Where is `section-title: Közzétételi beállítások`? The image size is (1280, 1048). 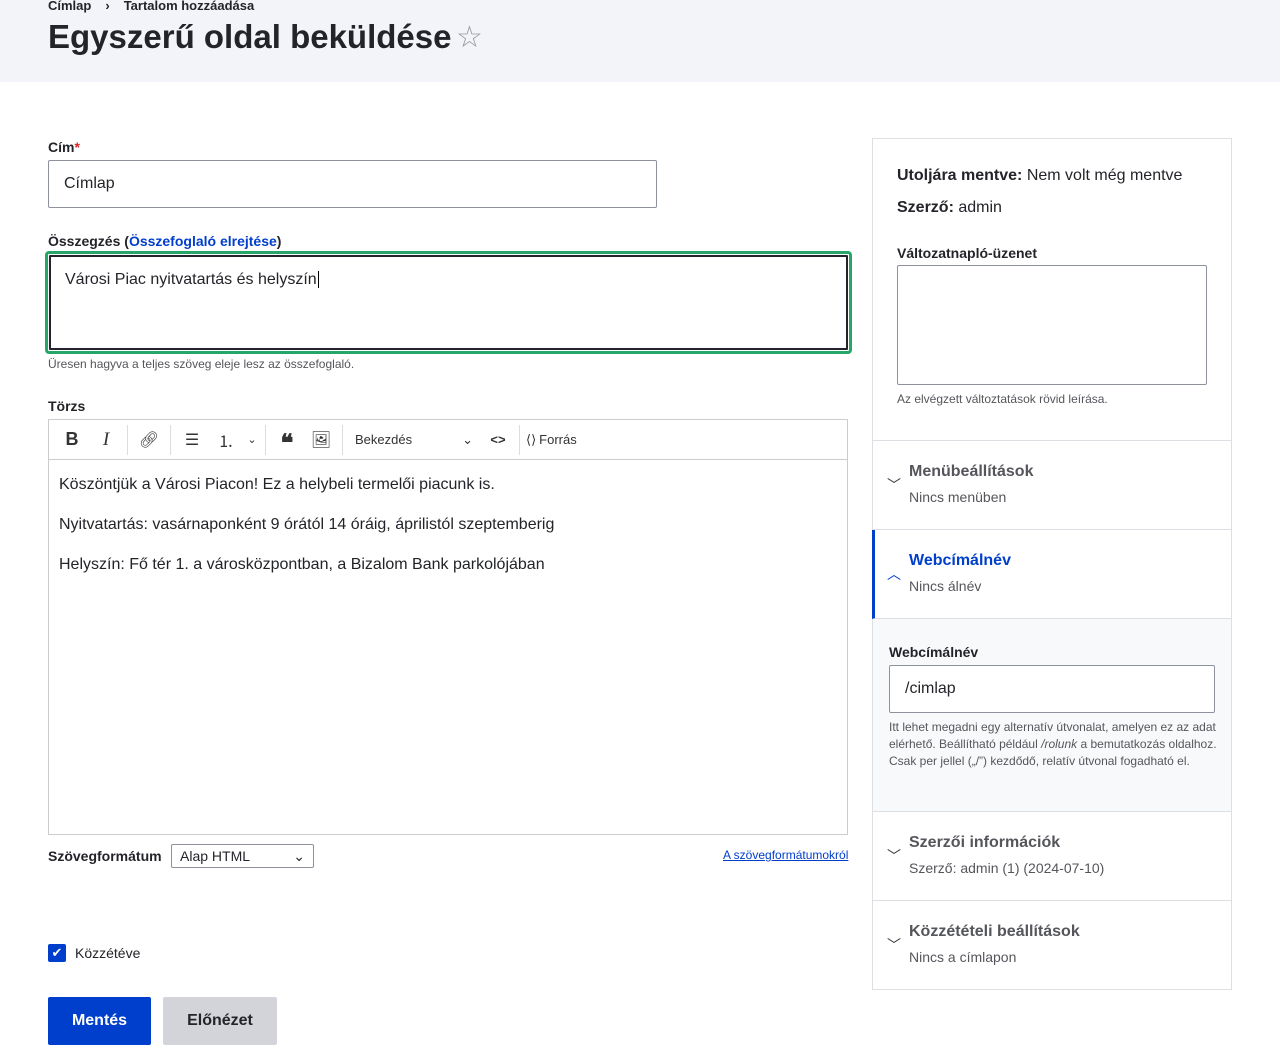 section-title: Közzétételi beállítások is located at coordinates (994, 931).